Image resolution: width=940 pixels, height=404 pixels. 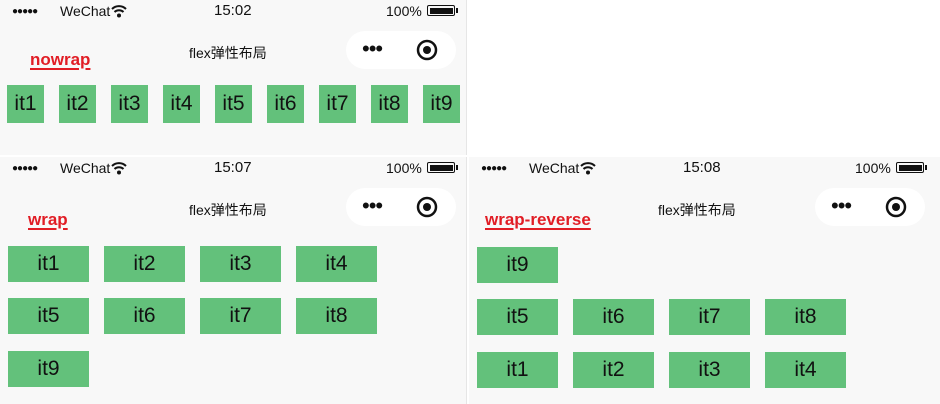 I want to click on mode-label: wrap, so click(x=48, y=219).